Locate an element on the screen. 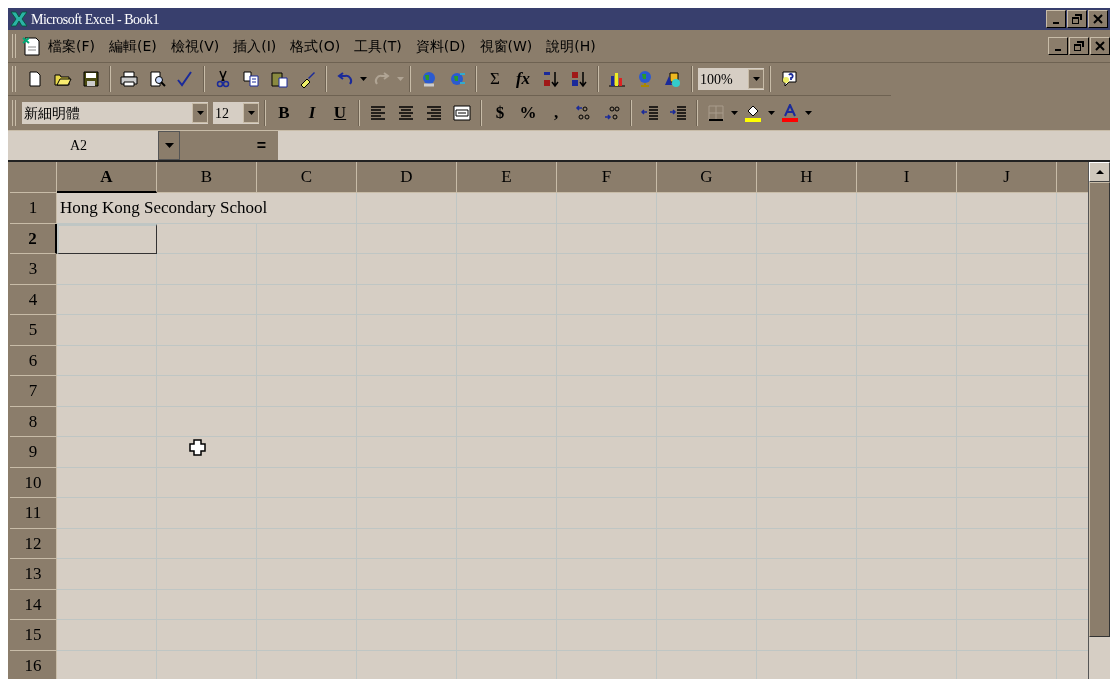  menu-item: 工具(T) is located at coordinates (378, 46).